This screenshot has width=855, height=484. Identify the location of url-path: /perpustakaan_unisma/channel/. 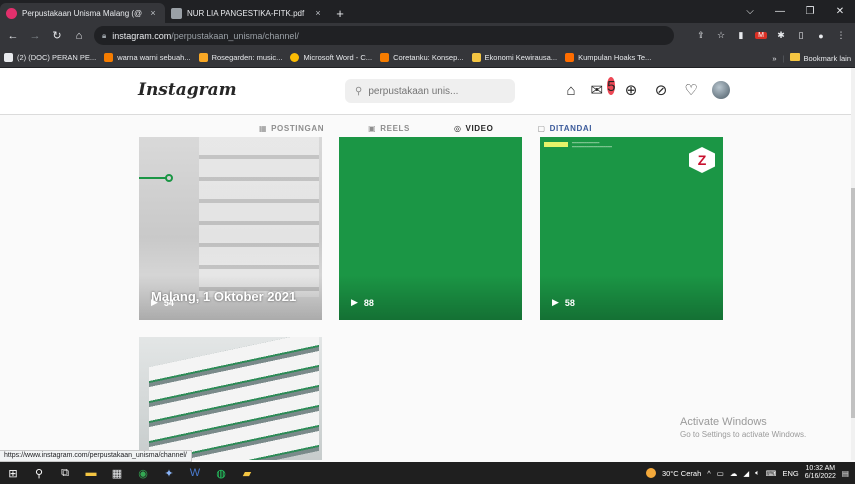
(235, 35).